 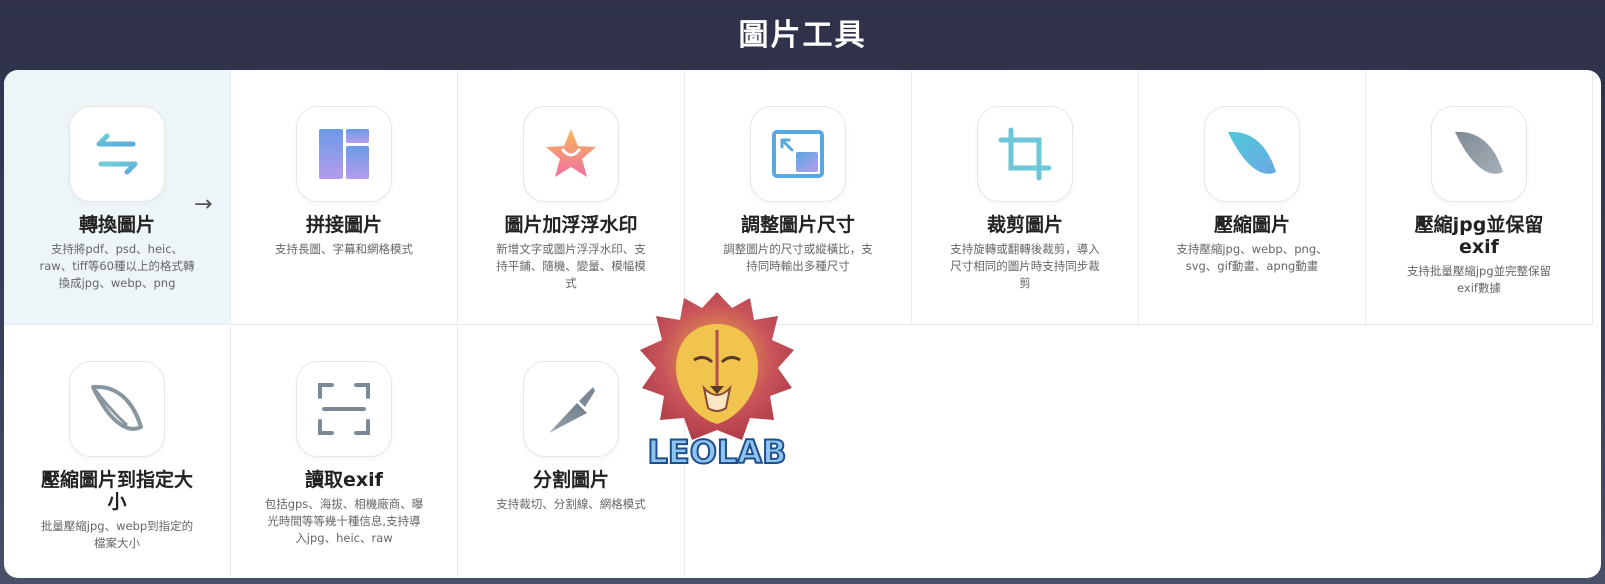 I want to click on tool-card-collage: 拼接圖片 支持長圖、字幕和網格模式, so click(x=344, y=197).